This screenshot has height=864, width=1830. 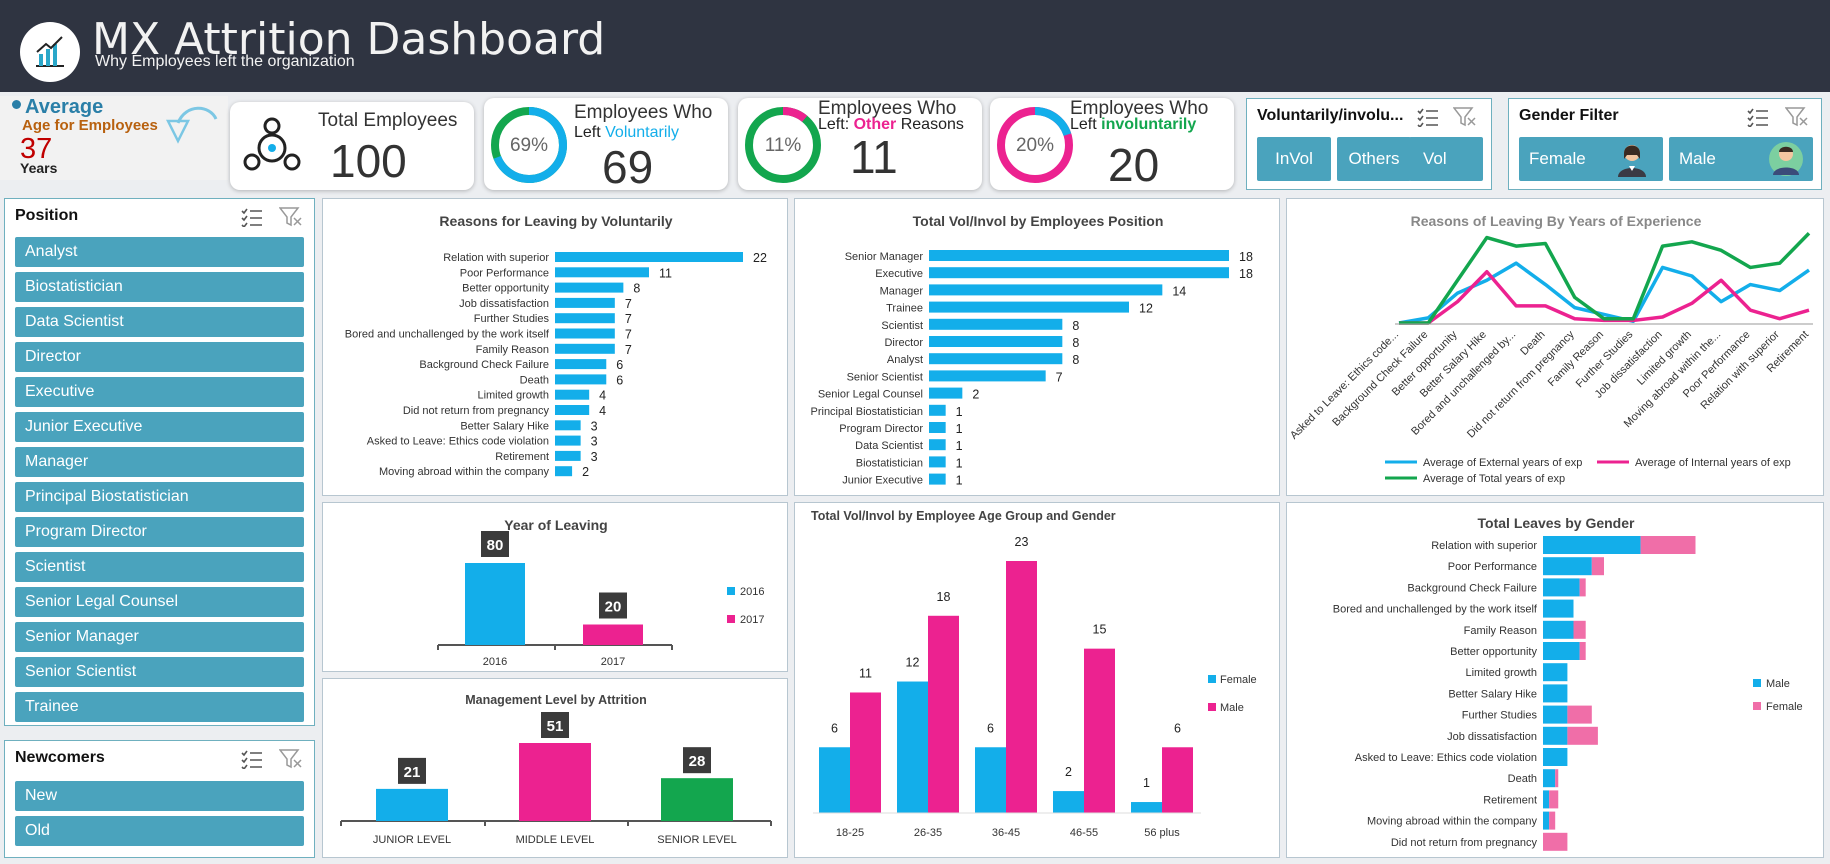 I want to click on position-item-senior-scientist: Senior Scientist, so click(x=159, y=672).